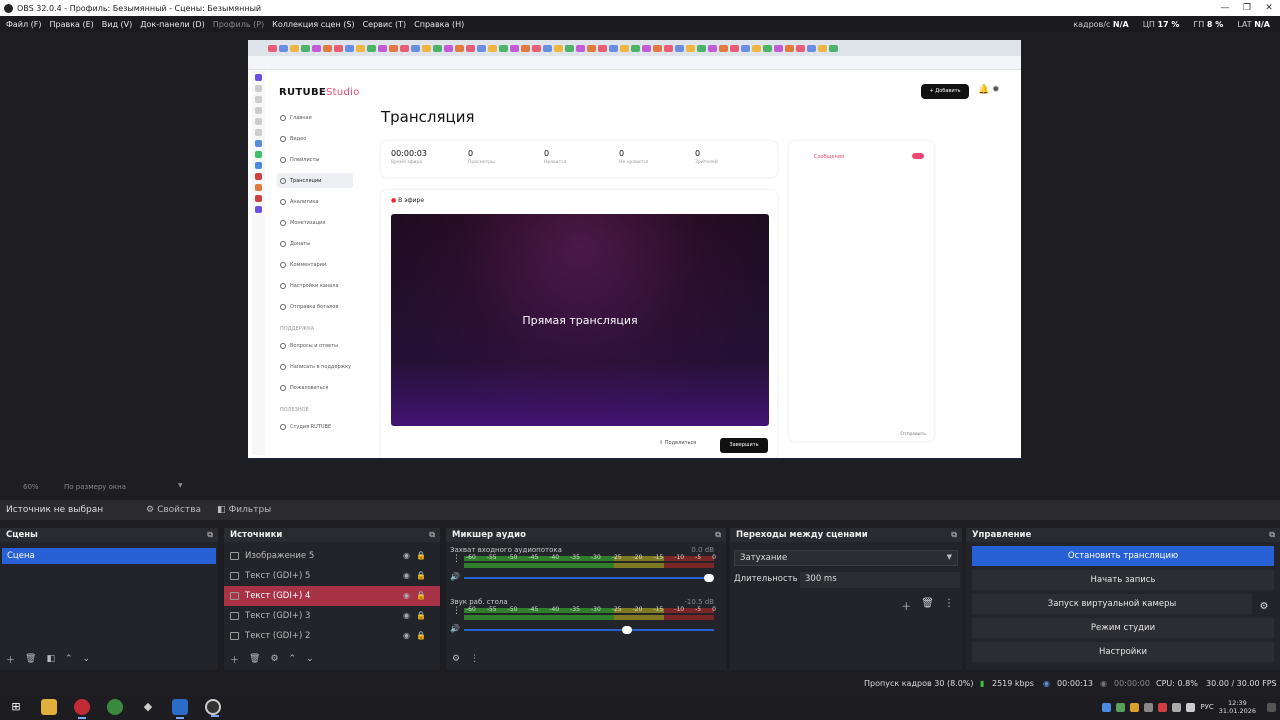 The image size is (1280, 720). I want to click on maximize-icon: ❐, so click(1247, 8).